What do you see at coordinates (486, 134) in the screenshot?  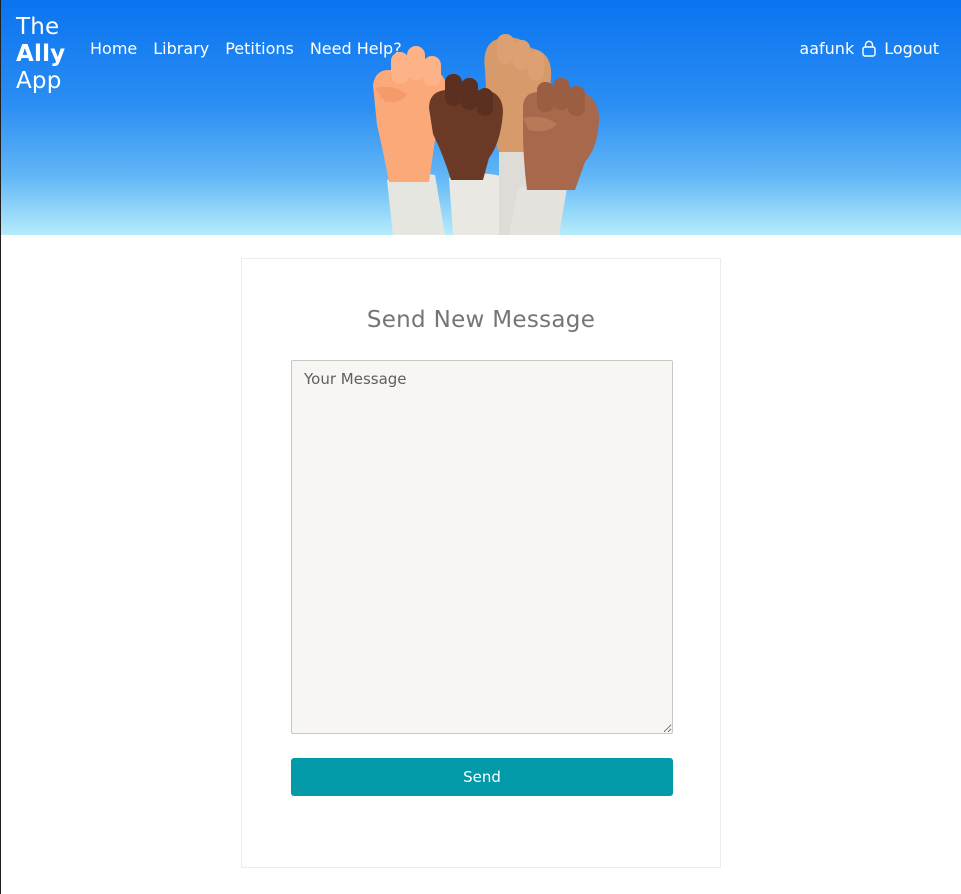 I see `raised-fists-illustration` at bounding box center [486, 134].